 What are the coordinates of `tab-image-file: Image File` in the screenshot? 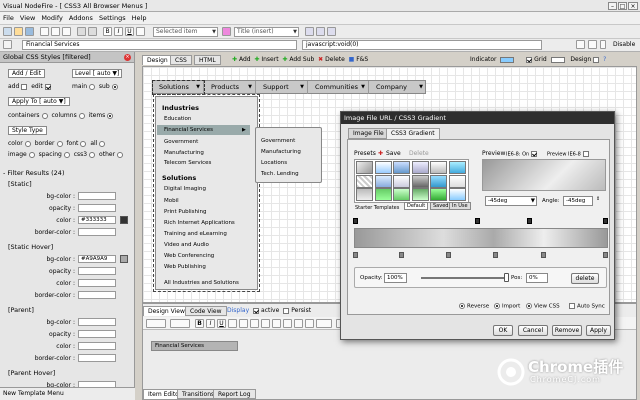 It's located at (368, 133).